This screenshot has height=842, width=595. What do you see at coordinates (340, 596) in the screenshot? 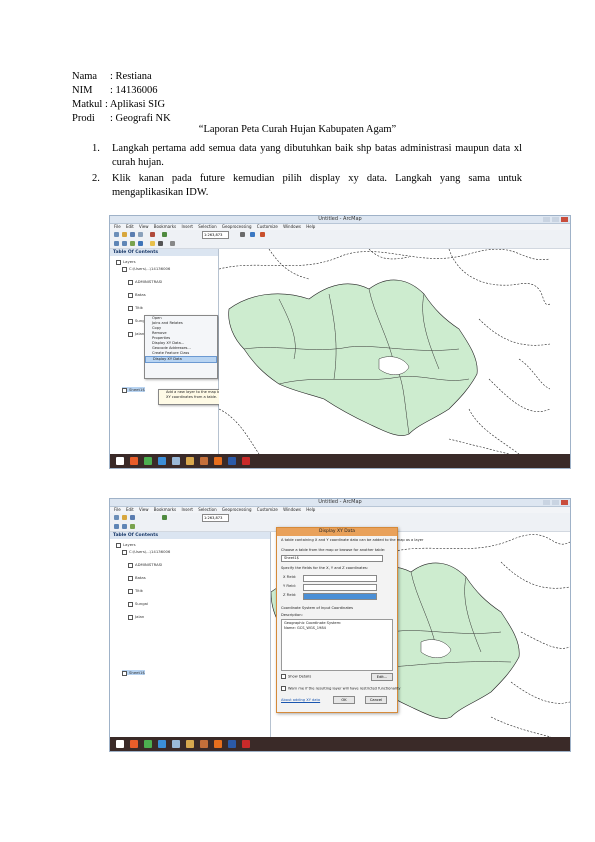
I see `z-field-select` at bounding box center [340, 596].